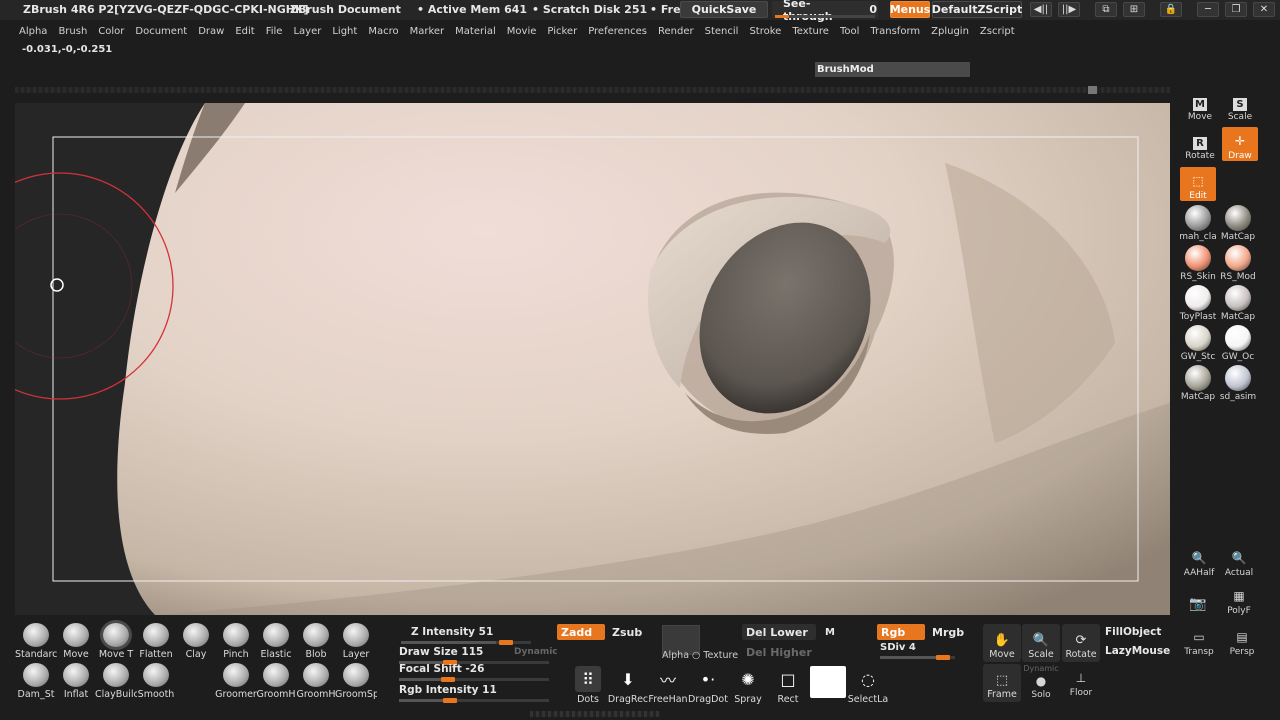 This screenshot has width=1280, height=720. I want to click on stroke-color-swatch, so click(828, 686).